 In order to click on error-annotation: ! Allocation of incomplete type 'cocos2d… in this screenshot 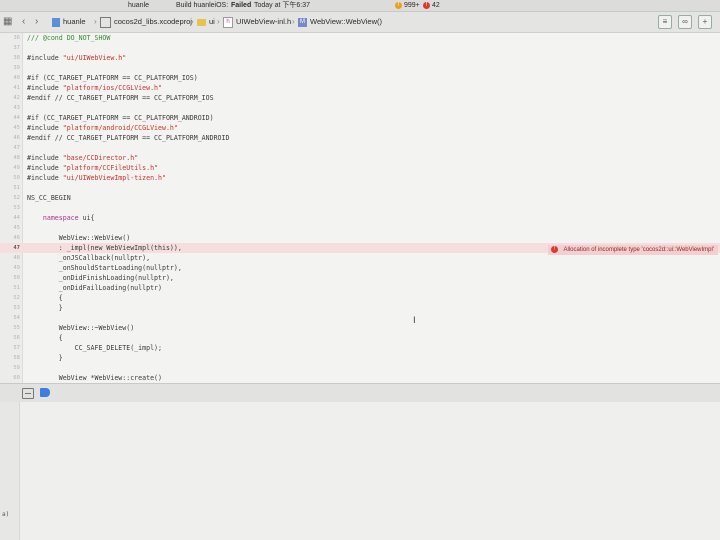, I will do `click(633, 250)`.